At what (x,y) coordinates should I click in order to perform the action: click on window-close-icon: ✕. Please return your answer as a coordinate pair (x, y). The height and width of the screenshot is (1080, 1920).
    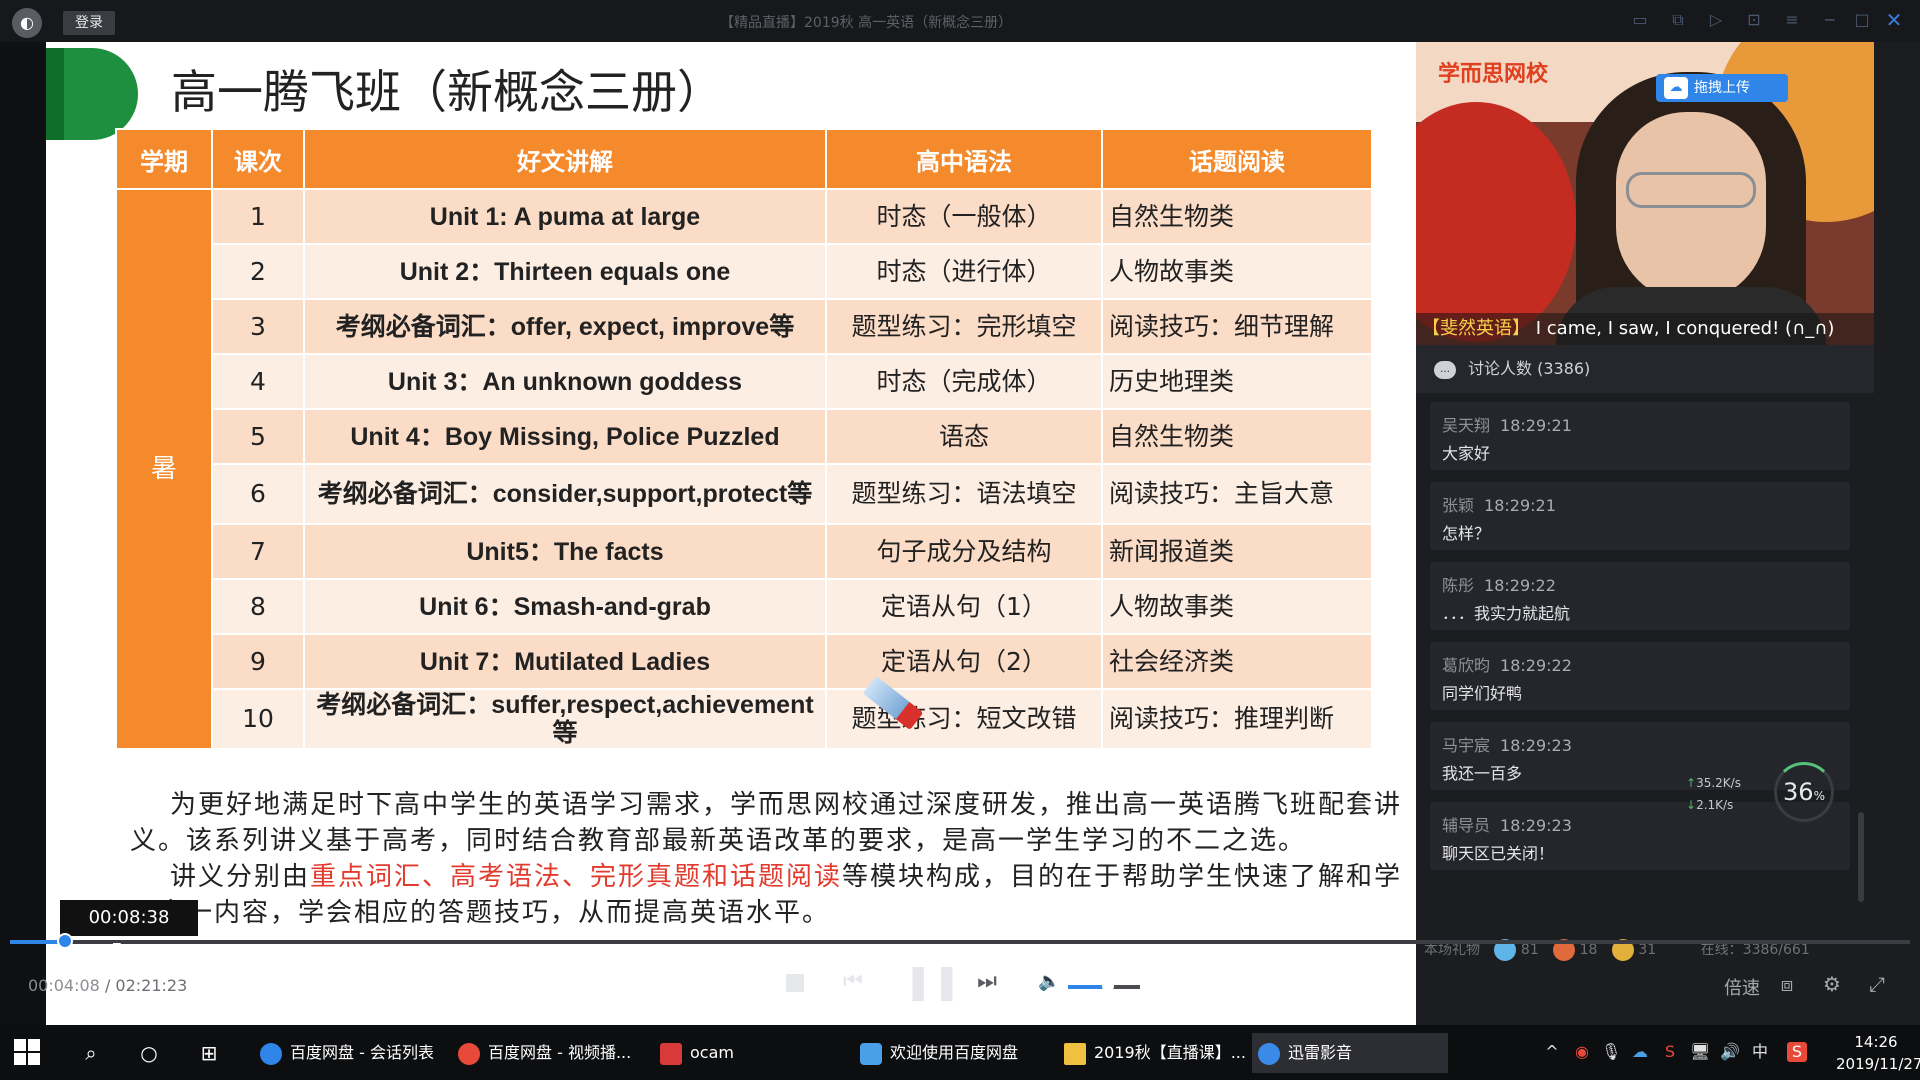
    Looking at the image, I should click on (1894, 20).